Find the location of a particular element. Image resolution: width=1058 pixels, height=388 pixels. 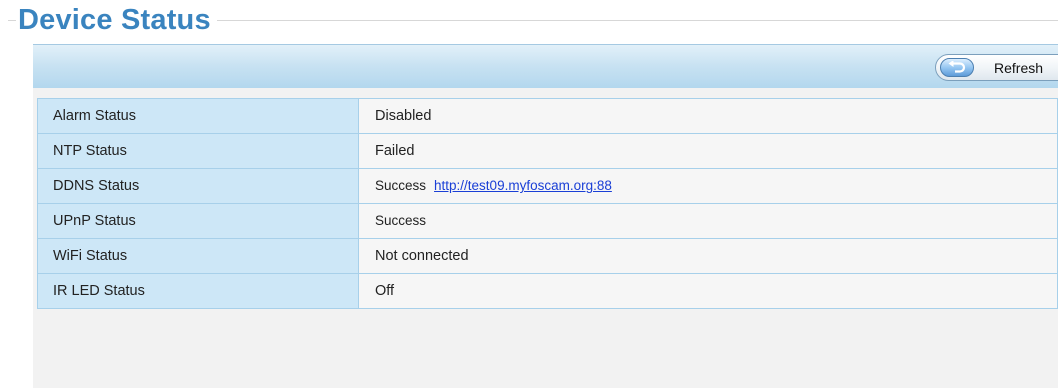

status-value: Off is located at coordinates (708, 291).